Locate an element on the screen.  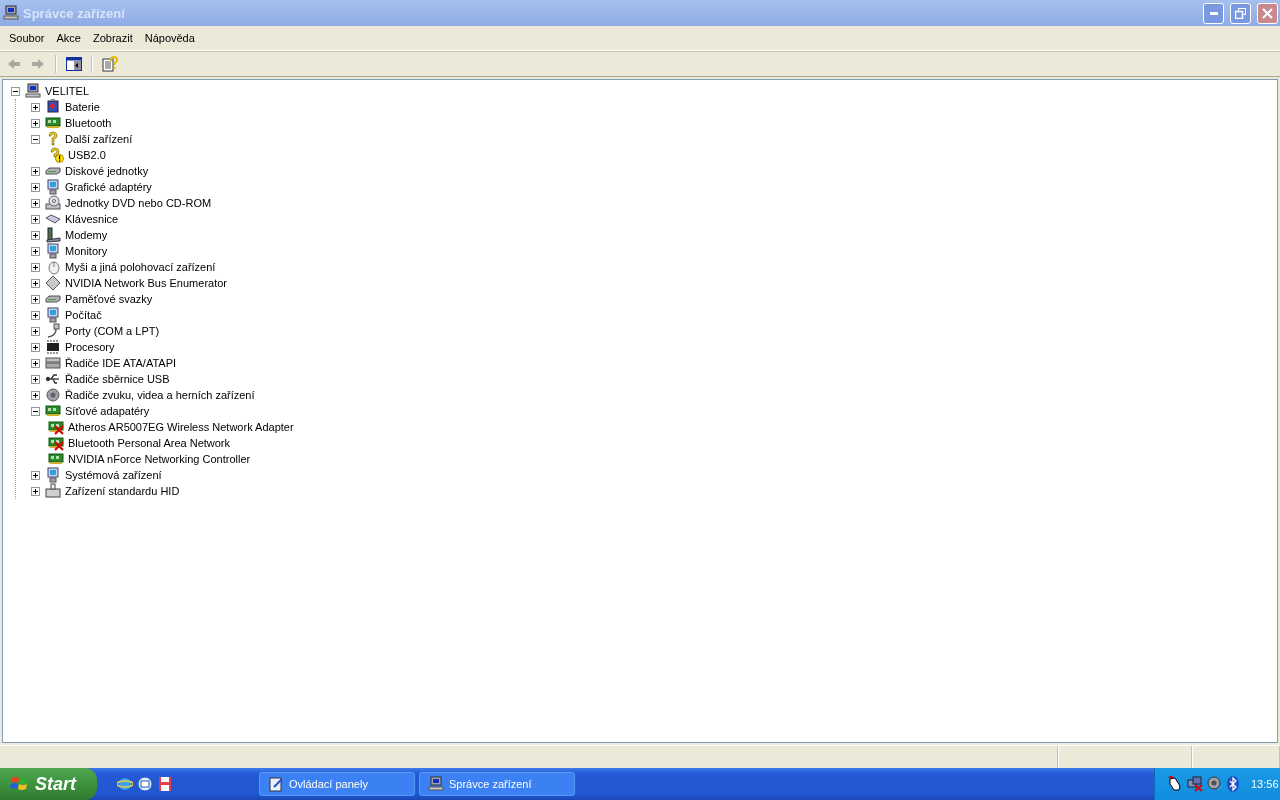
speaker-icon is located at coordinates (1215, 784).